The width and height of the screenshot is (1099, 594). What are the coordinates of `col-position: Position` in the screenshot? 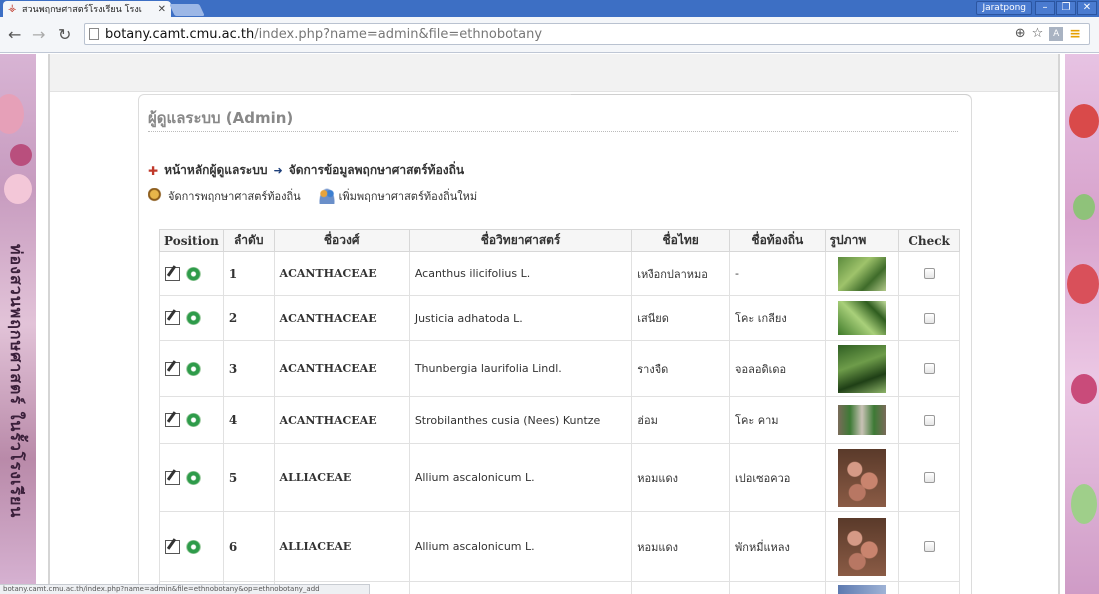 It's located at (191, 240).